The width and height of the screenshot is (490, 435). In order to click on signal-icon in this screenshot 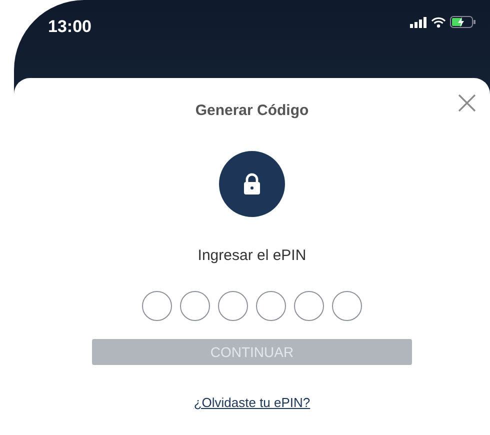, I will do `click(418, 22)`.